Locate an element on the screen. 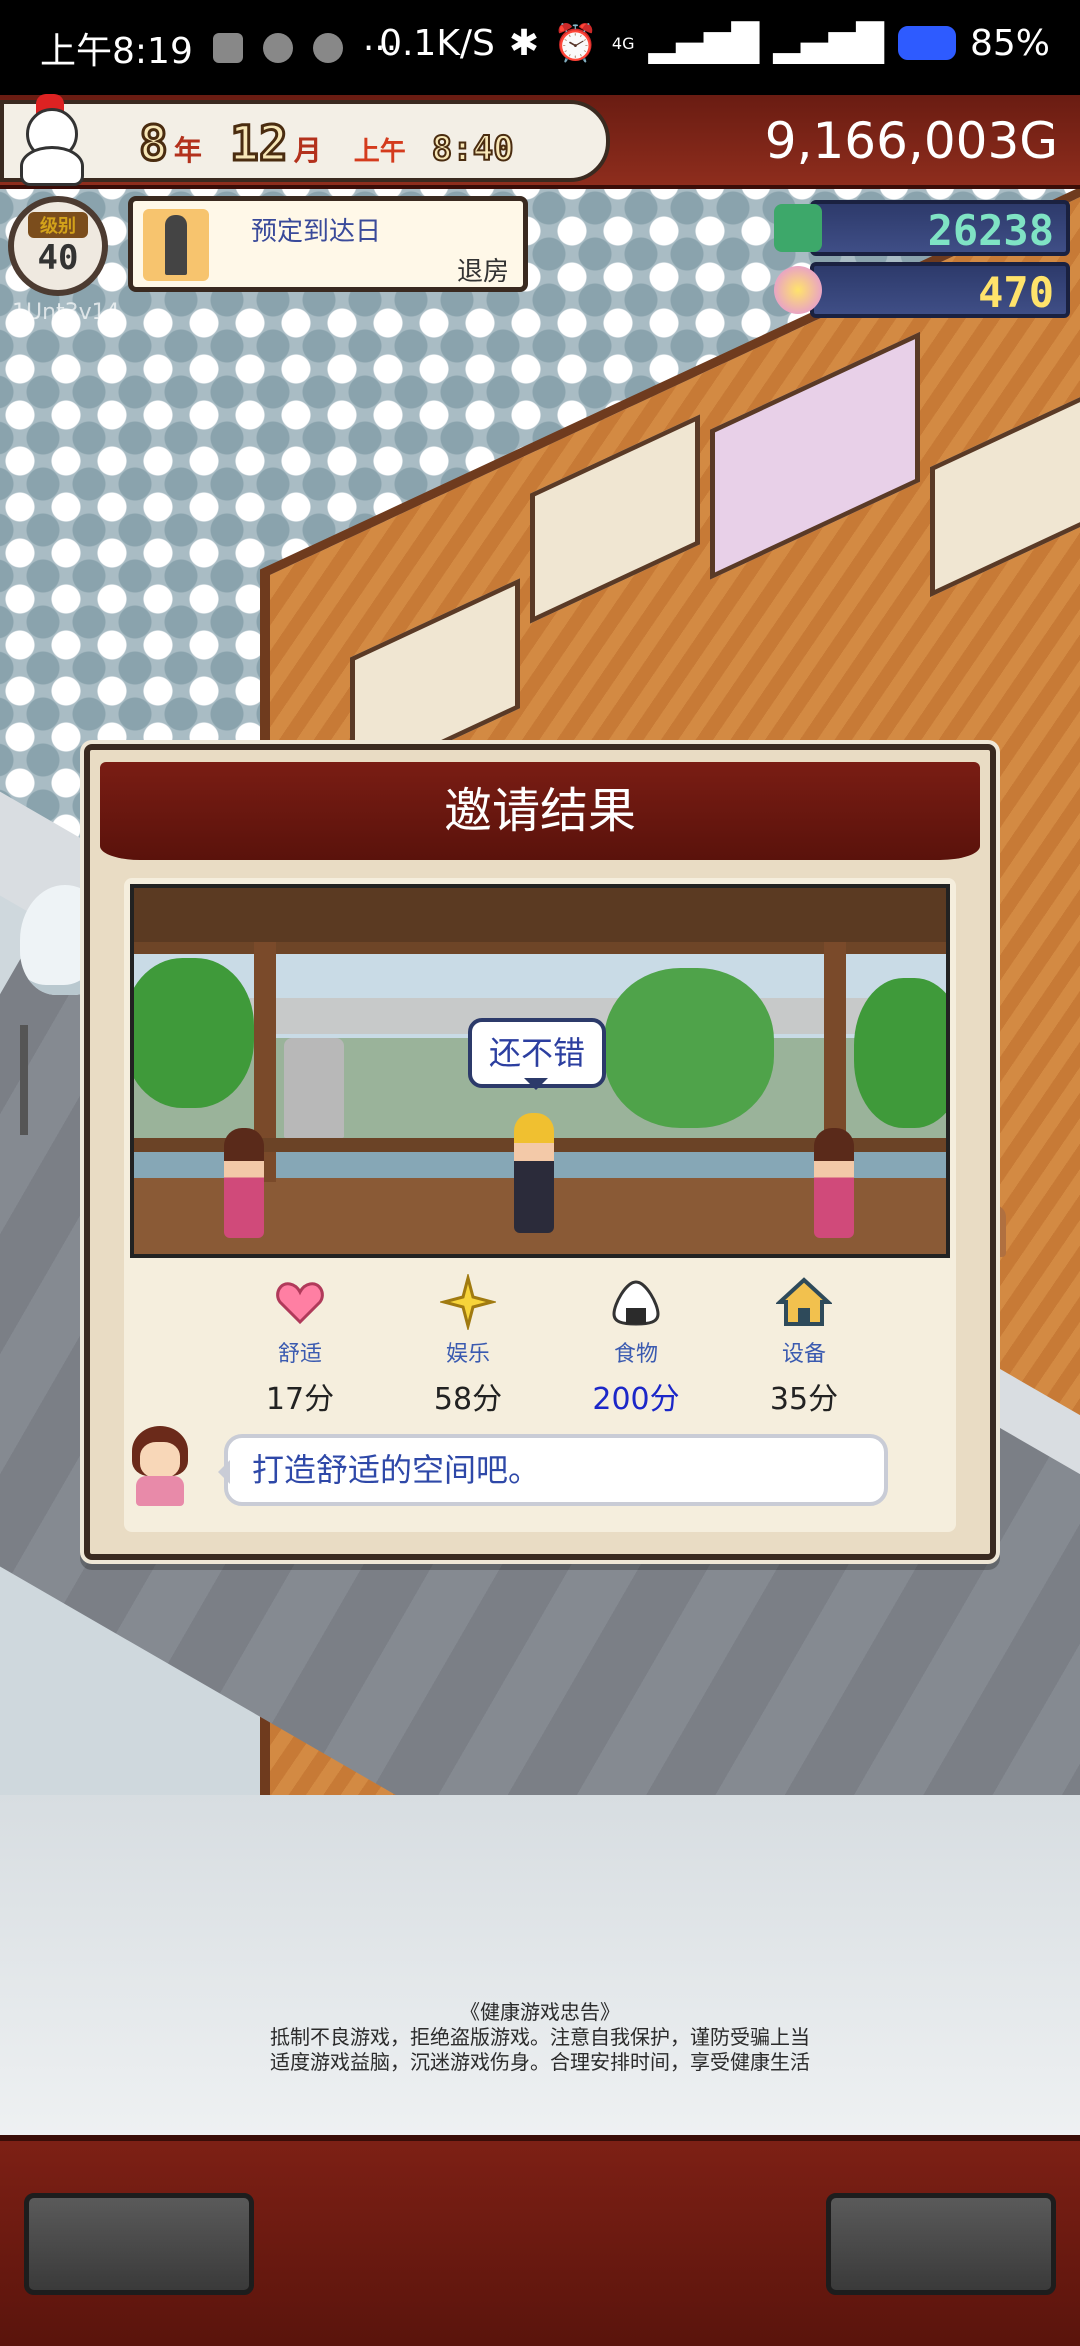 This screenshot has height=2346, width=1080. chat-icon is located at coordinates (277, 48).